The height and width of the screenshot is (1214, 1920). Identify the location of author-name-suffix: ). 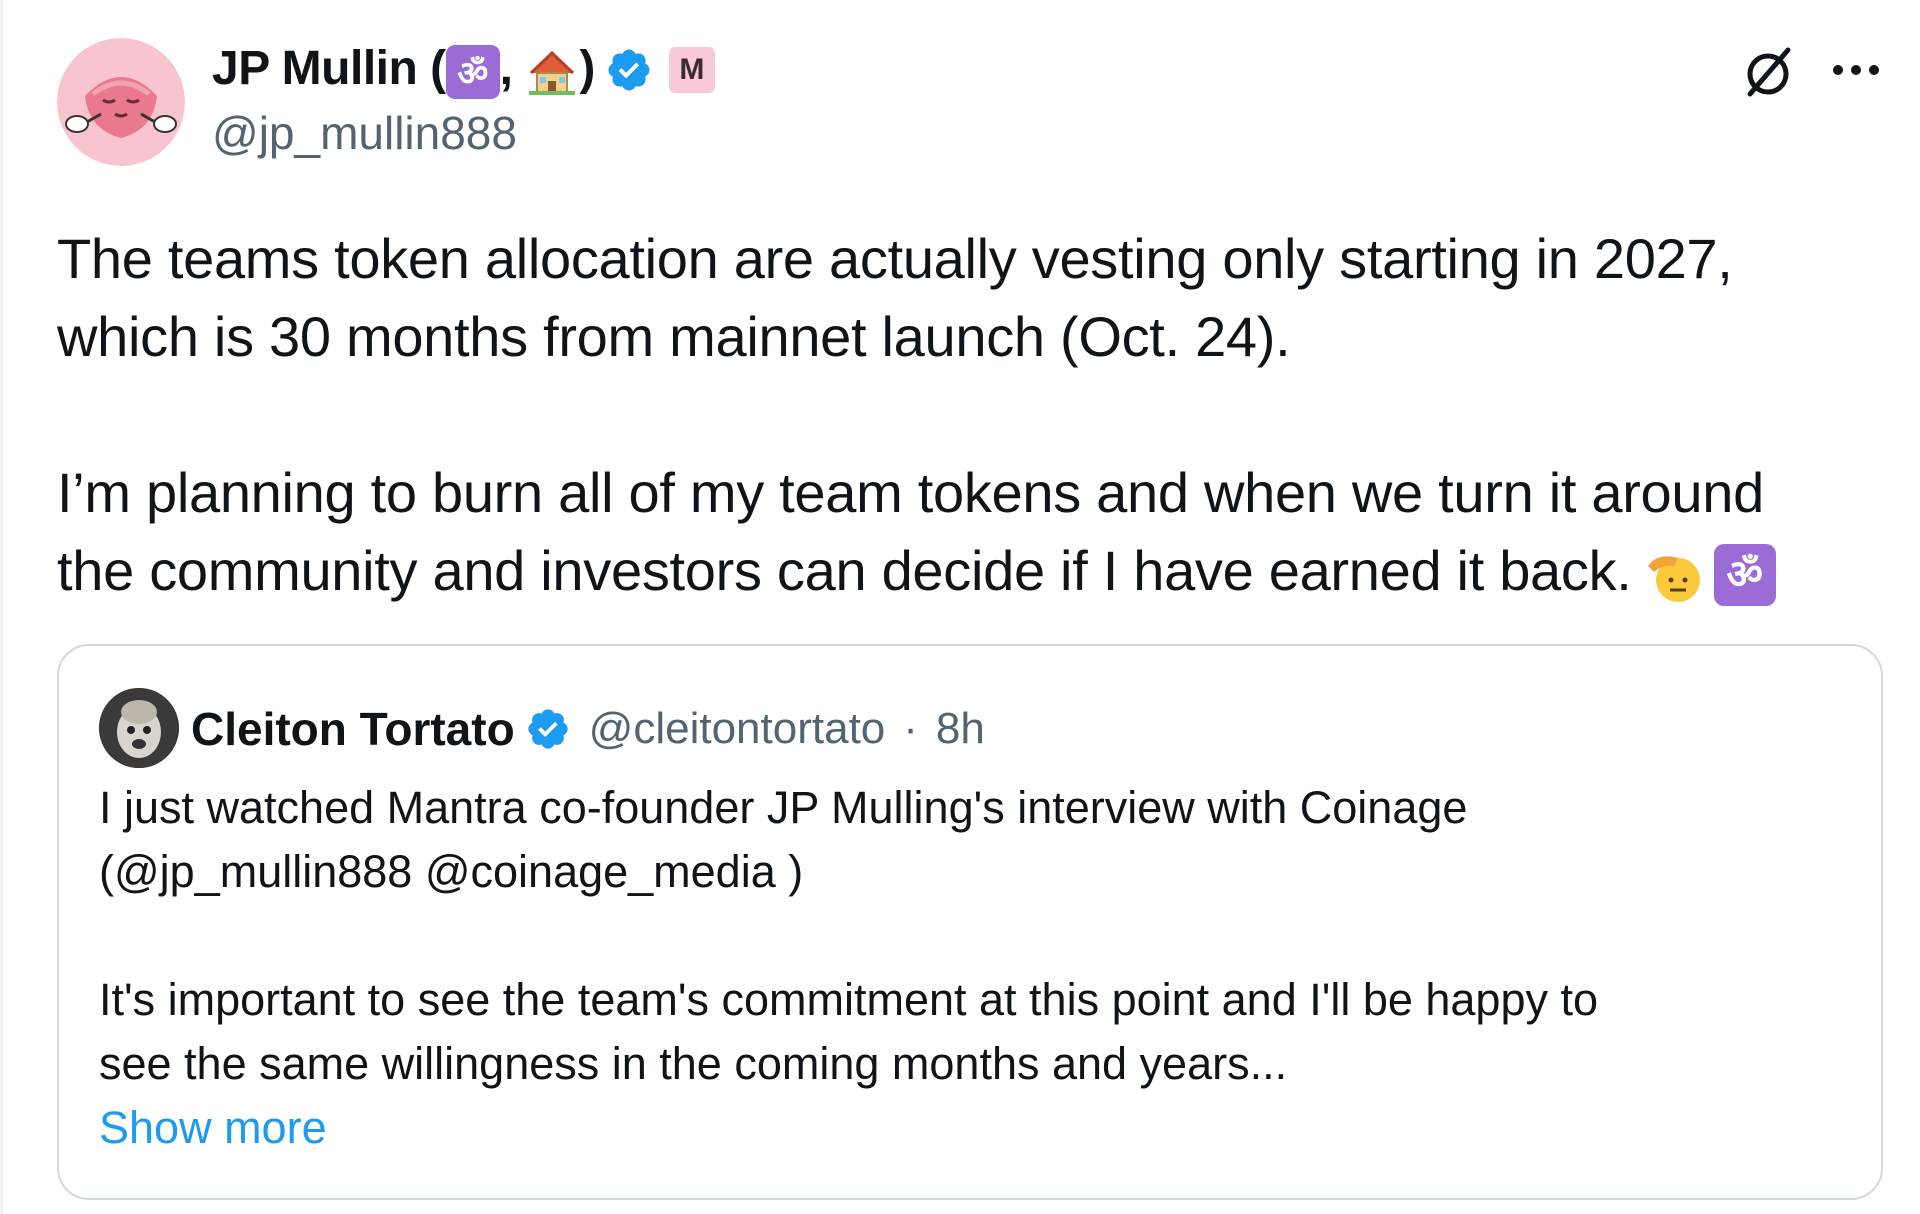
(587, 69).